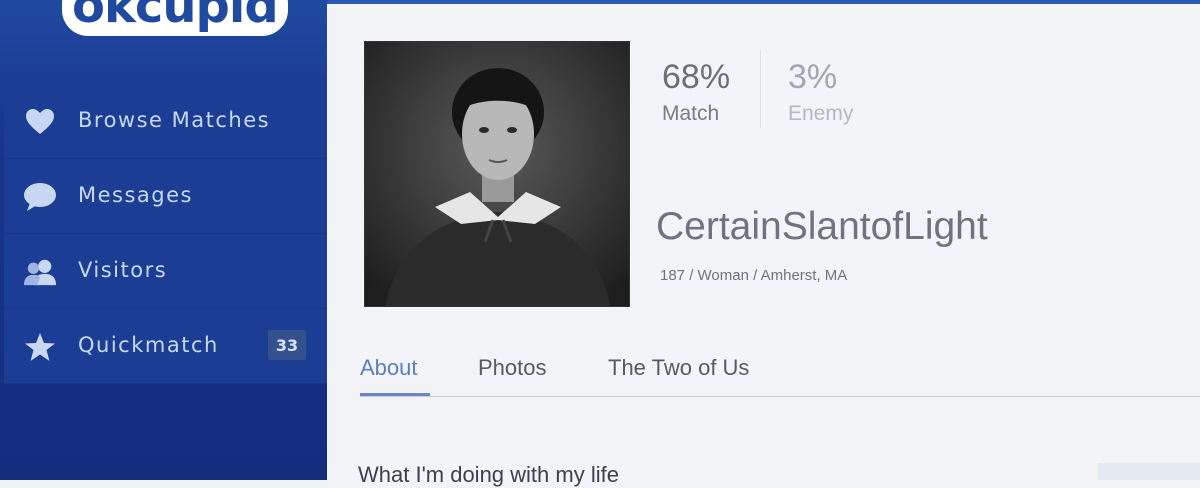  Describe the element at coordinates (123, 270) in the screenshot. I see `sidebar-item-label: Visitors` at that location.